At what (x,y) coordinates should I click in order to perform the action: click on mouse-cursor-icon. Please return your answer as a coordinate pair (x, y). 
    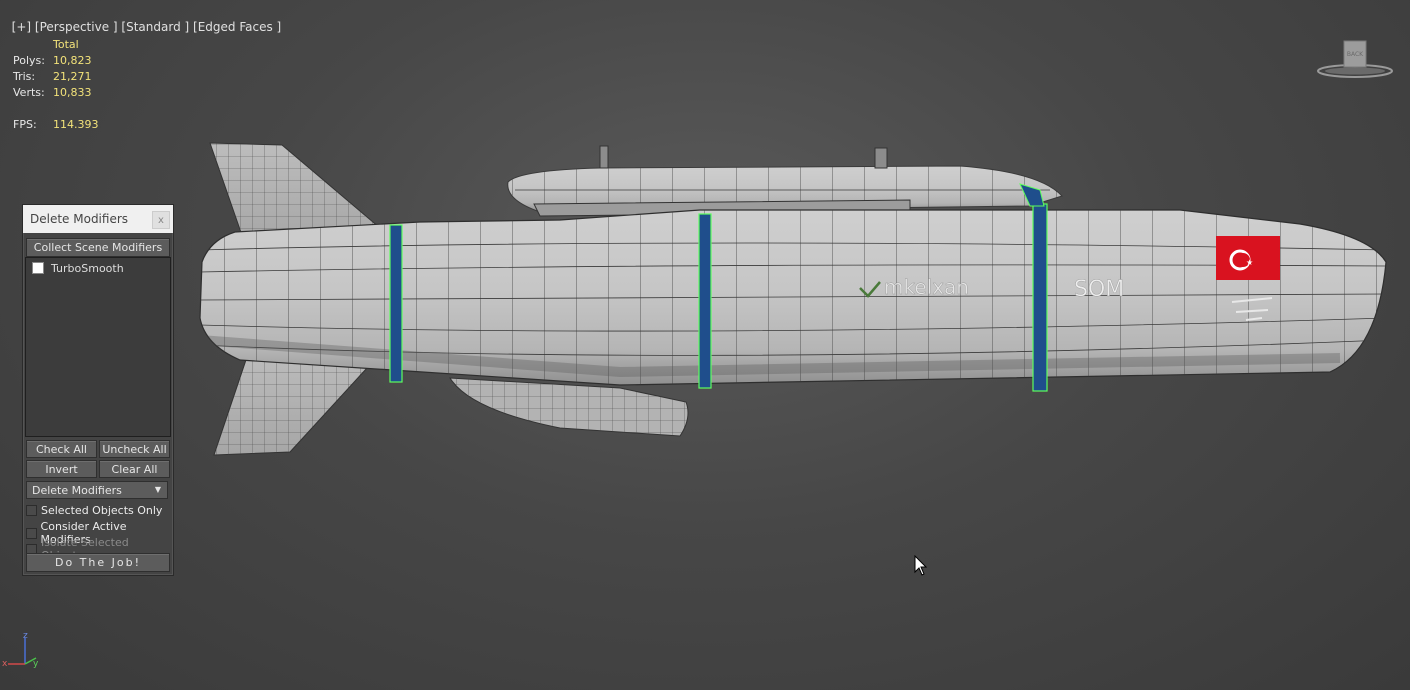
    Looking at the image, I should click on (921, 565).